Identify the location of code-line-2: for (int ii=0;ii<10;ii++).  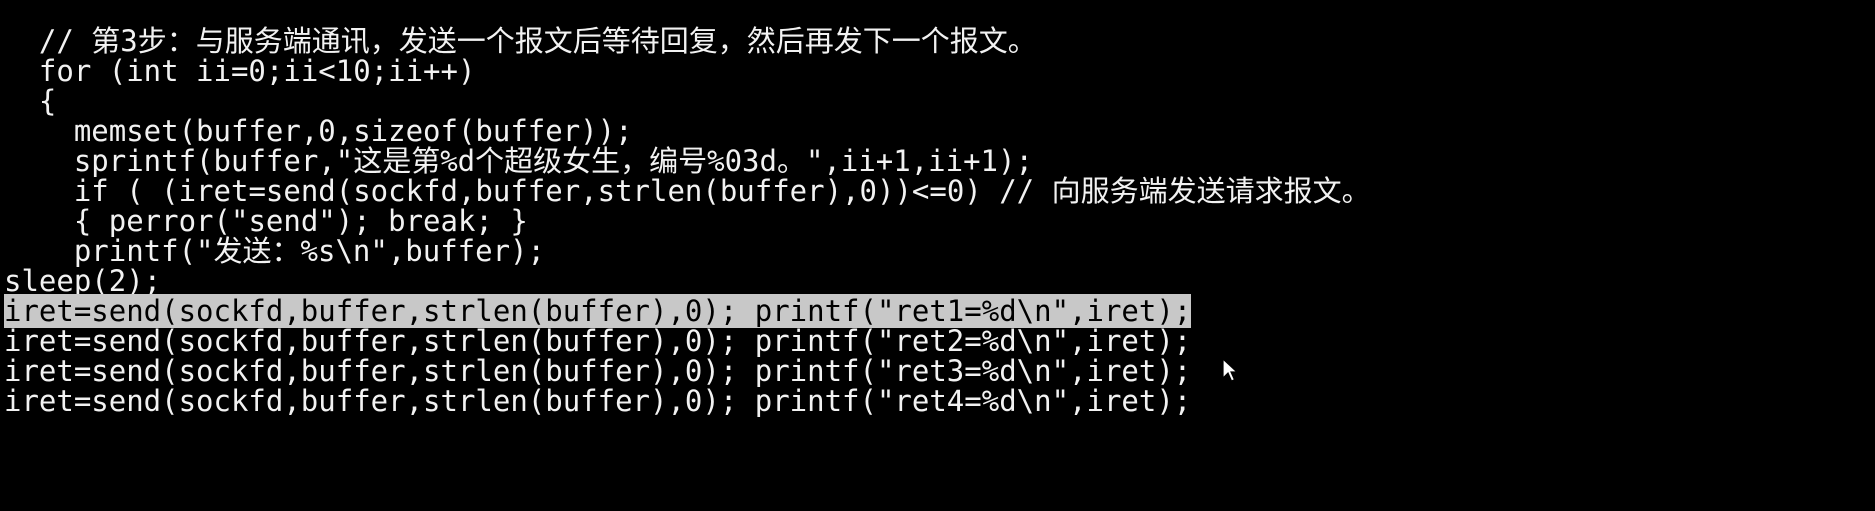
(240, 71).